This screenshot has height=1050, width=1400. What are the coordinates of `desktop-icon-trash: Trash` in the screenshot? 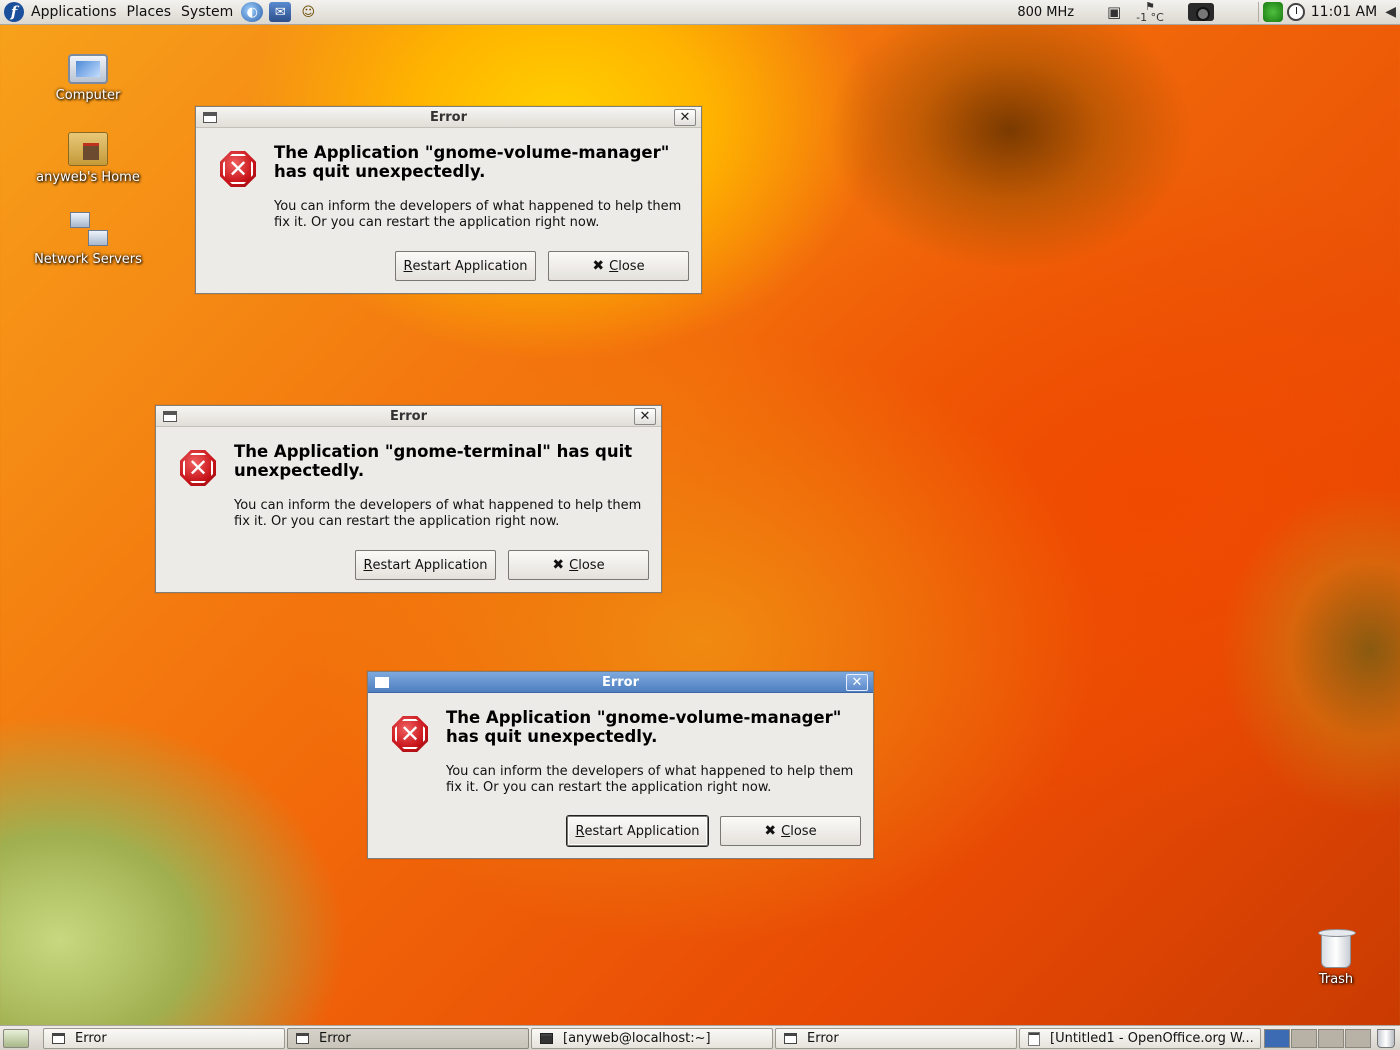 It's located at (1330, 956).